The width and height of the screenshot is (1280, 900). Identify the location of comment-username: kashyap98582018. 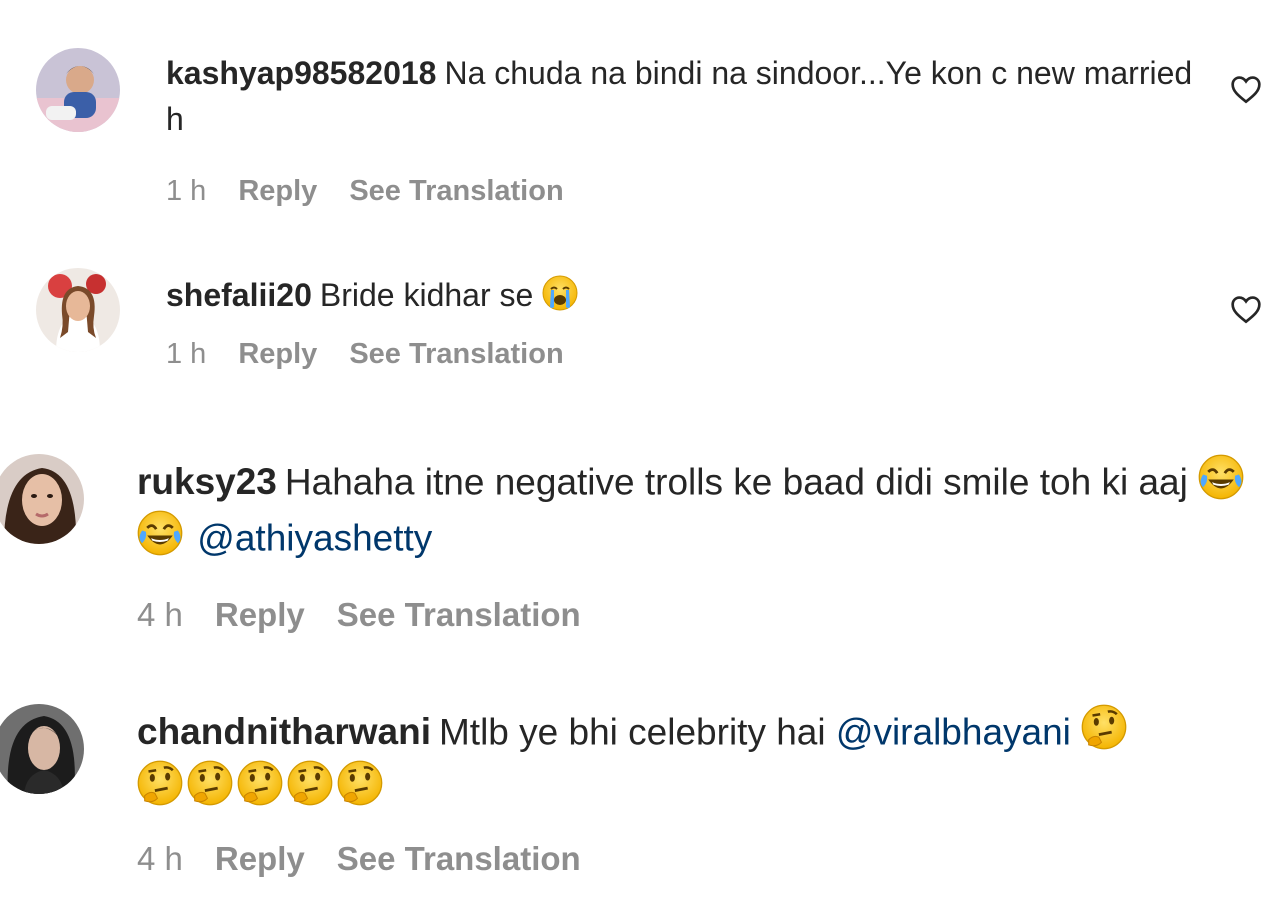
(301, 73).